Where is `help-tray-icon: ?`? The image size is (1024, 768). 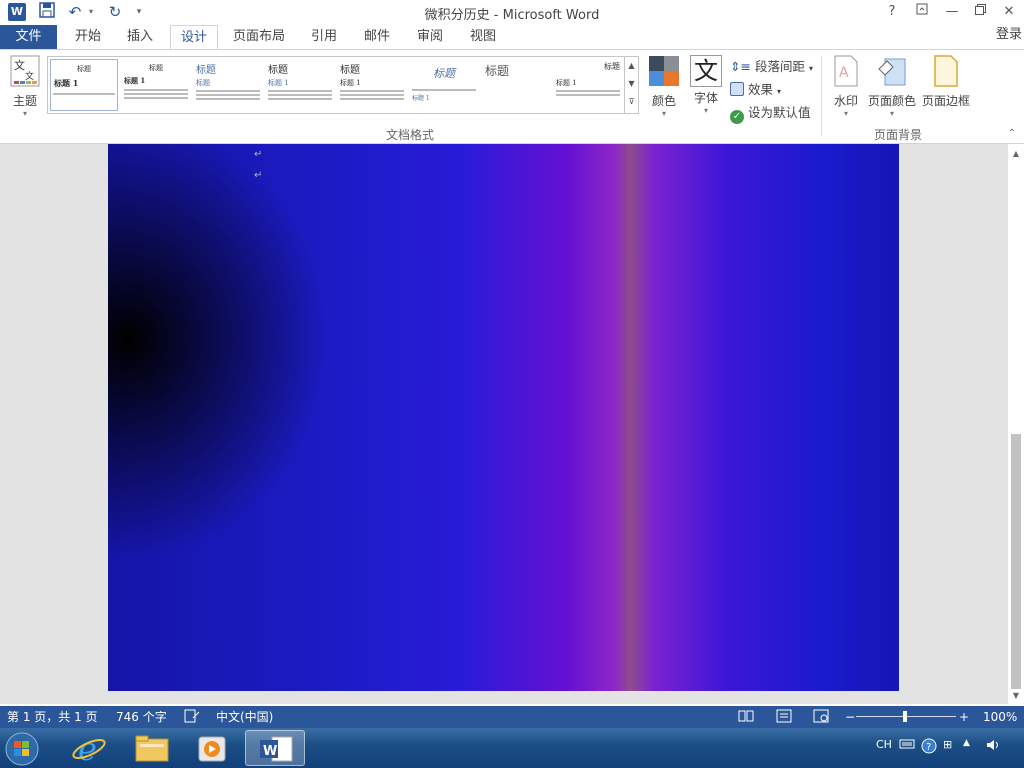
help-tray-icon: ? is located at coordinates (929, 747).